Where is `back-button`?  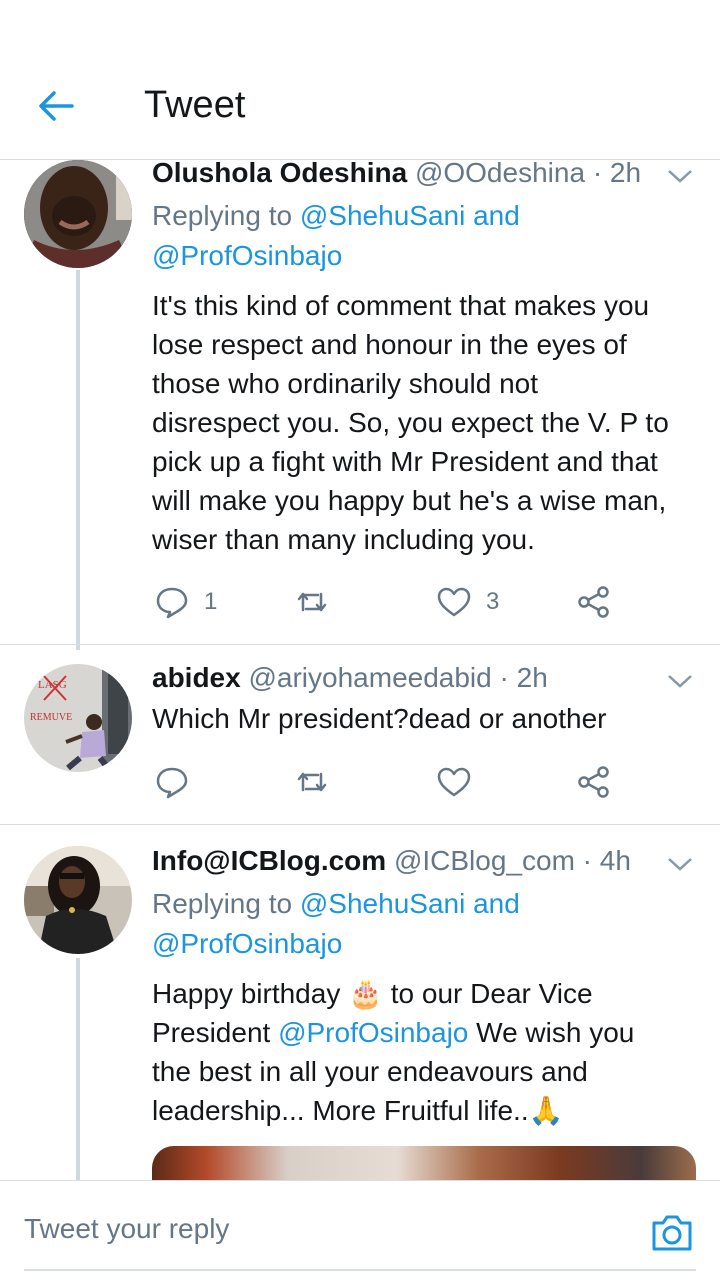 back-button is located at coordinates (56, 106).